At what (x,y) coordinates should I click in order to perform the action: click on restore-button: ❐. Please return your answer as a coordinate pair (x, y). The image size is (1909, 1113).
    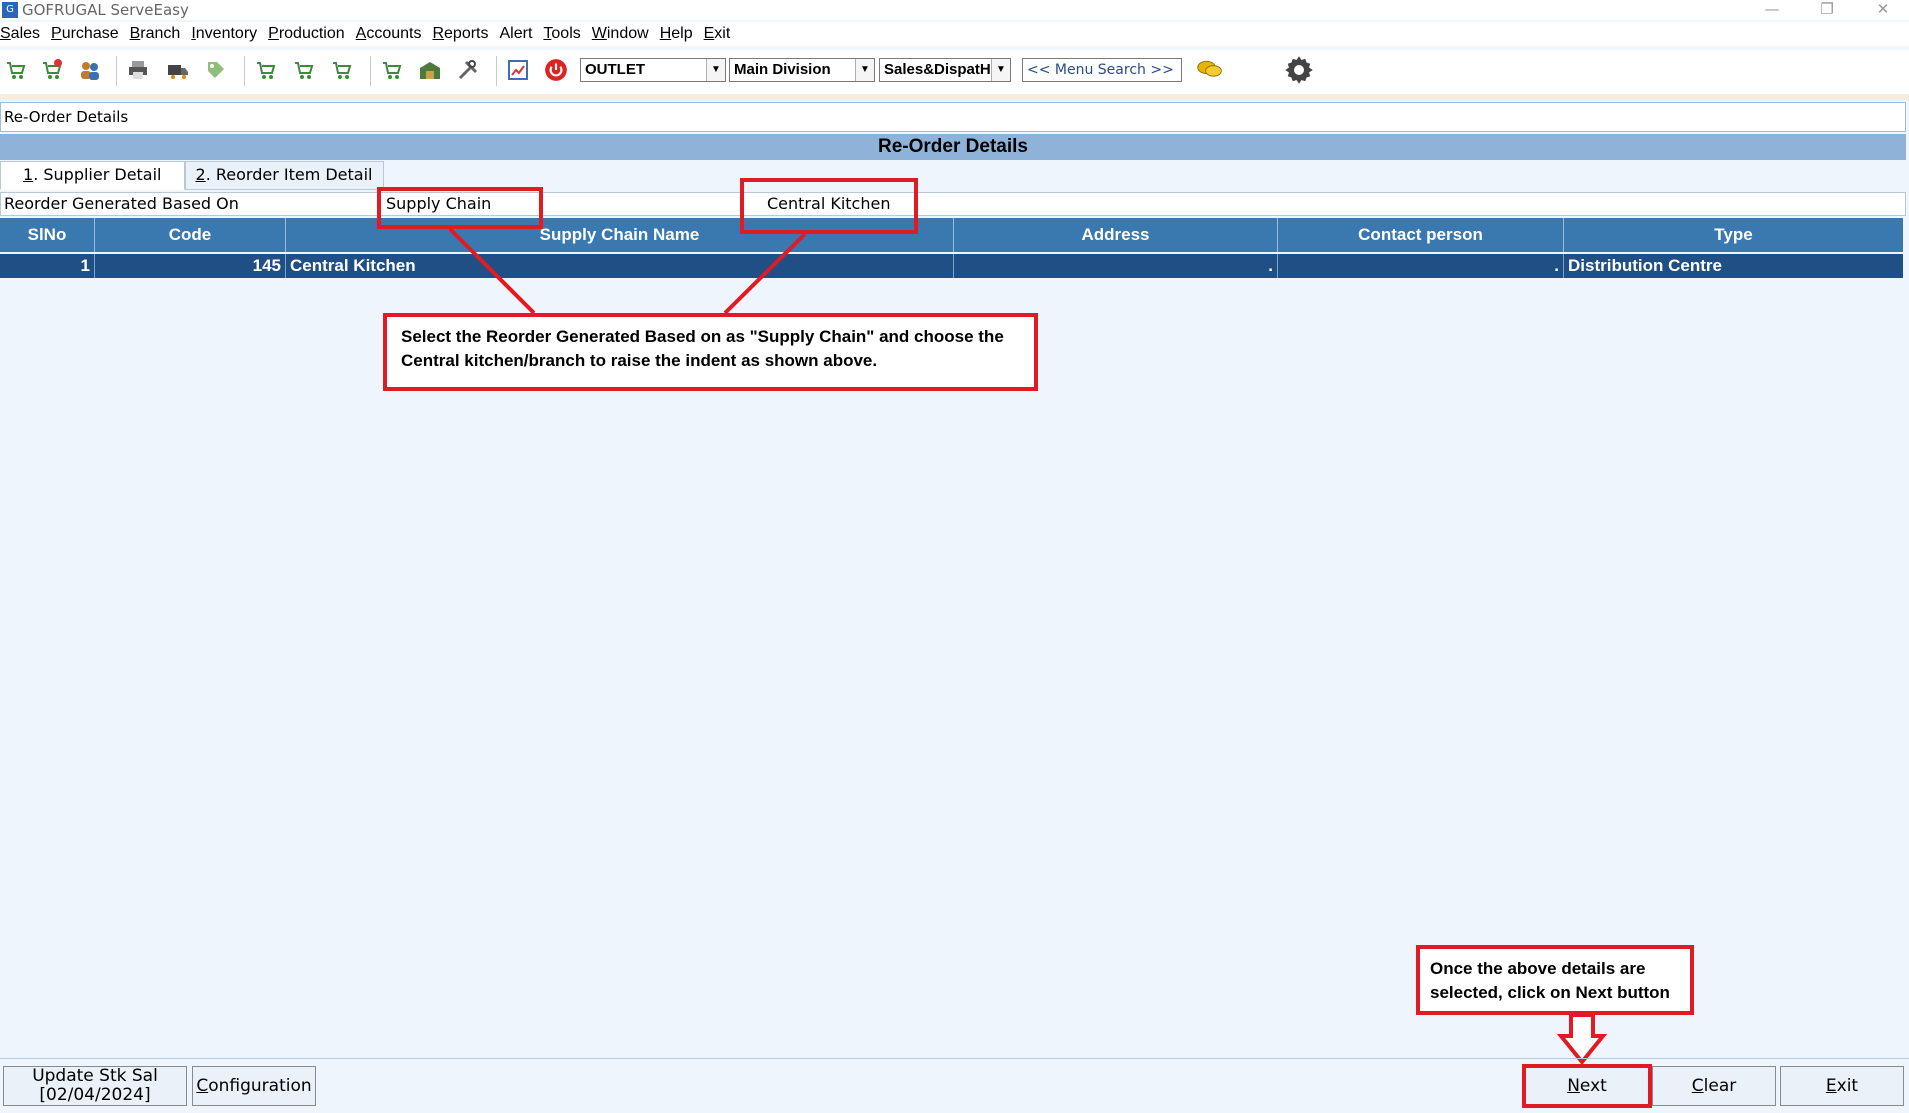
    Looking at the image, I should click on (1827, 10).